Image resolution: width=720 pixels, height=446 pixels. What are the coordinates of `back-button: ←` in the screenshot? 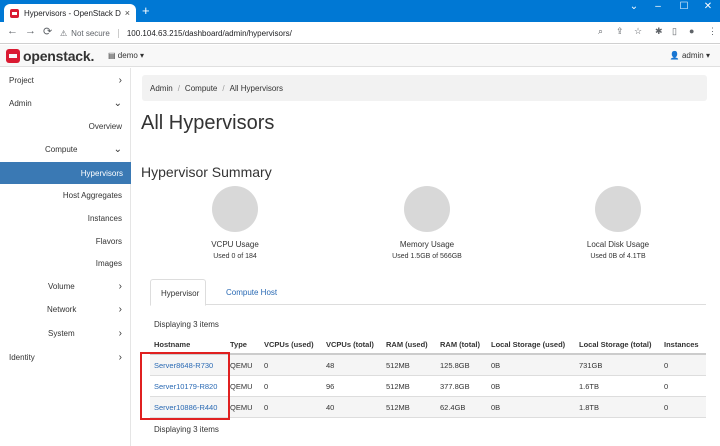 It's located at (12, 31).